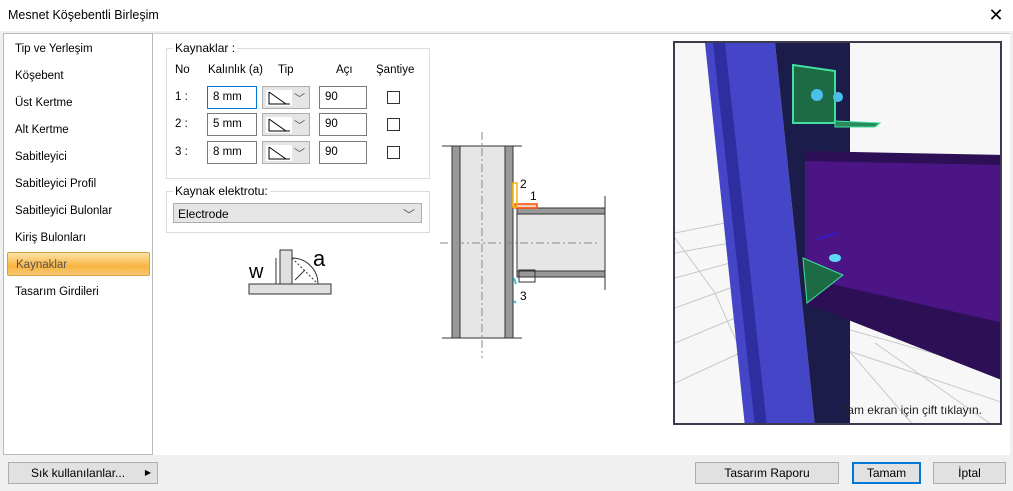 The image size is (1013, 491). What do you see at coordinates (78, 211) in the screenshot?
I see `sidebar-item-sabitleyici-bulonlar: Sabitleyici Bulonlar` at bounding box center [78, 211].